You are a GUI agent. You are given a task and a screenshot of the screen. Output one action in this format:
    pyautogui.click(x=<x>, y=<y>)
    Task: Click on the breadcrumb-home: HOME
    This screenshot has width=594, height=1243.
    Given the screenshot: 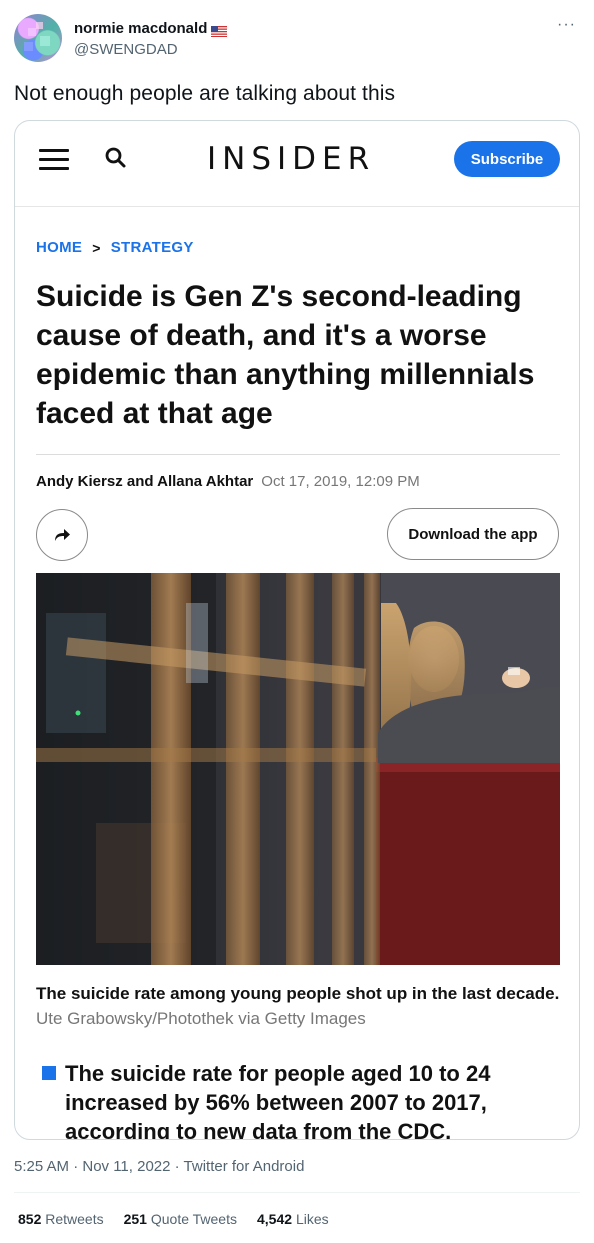 What is the action you would take?
    pyautogui.click(x=59, y=247)
    